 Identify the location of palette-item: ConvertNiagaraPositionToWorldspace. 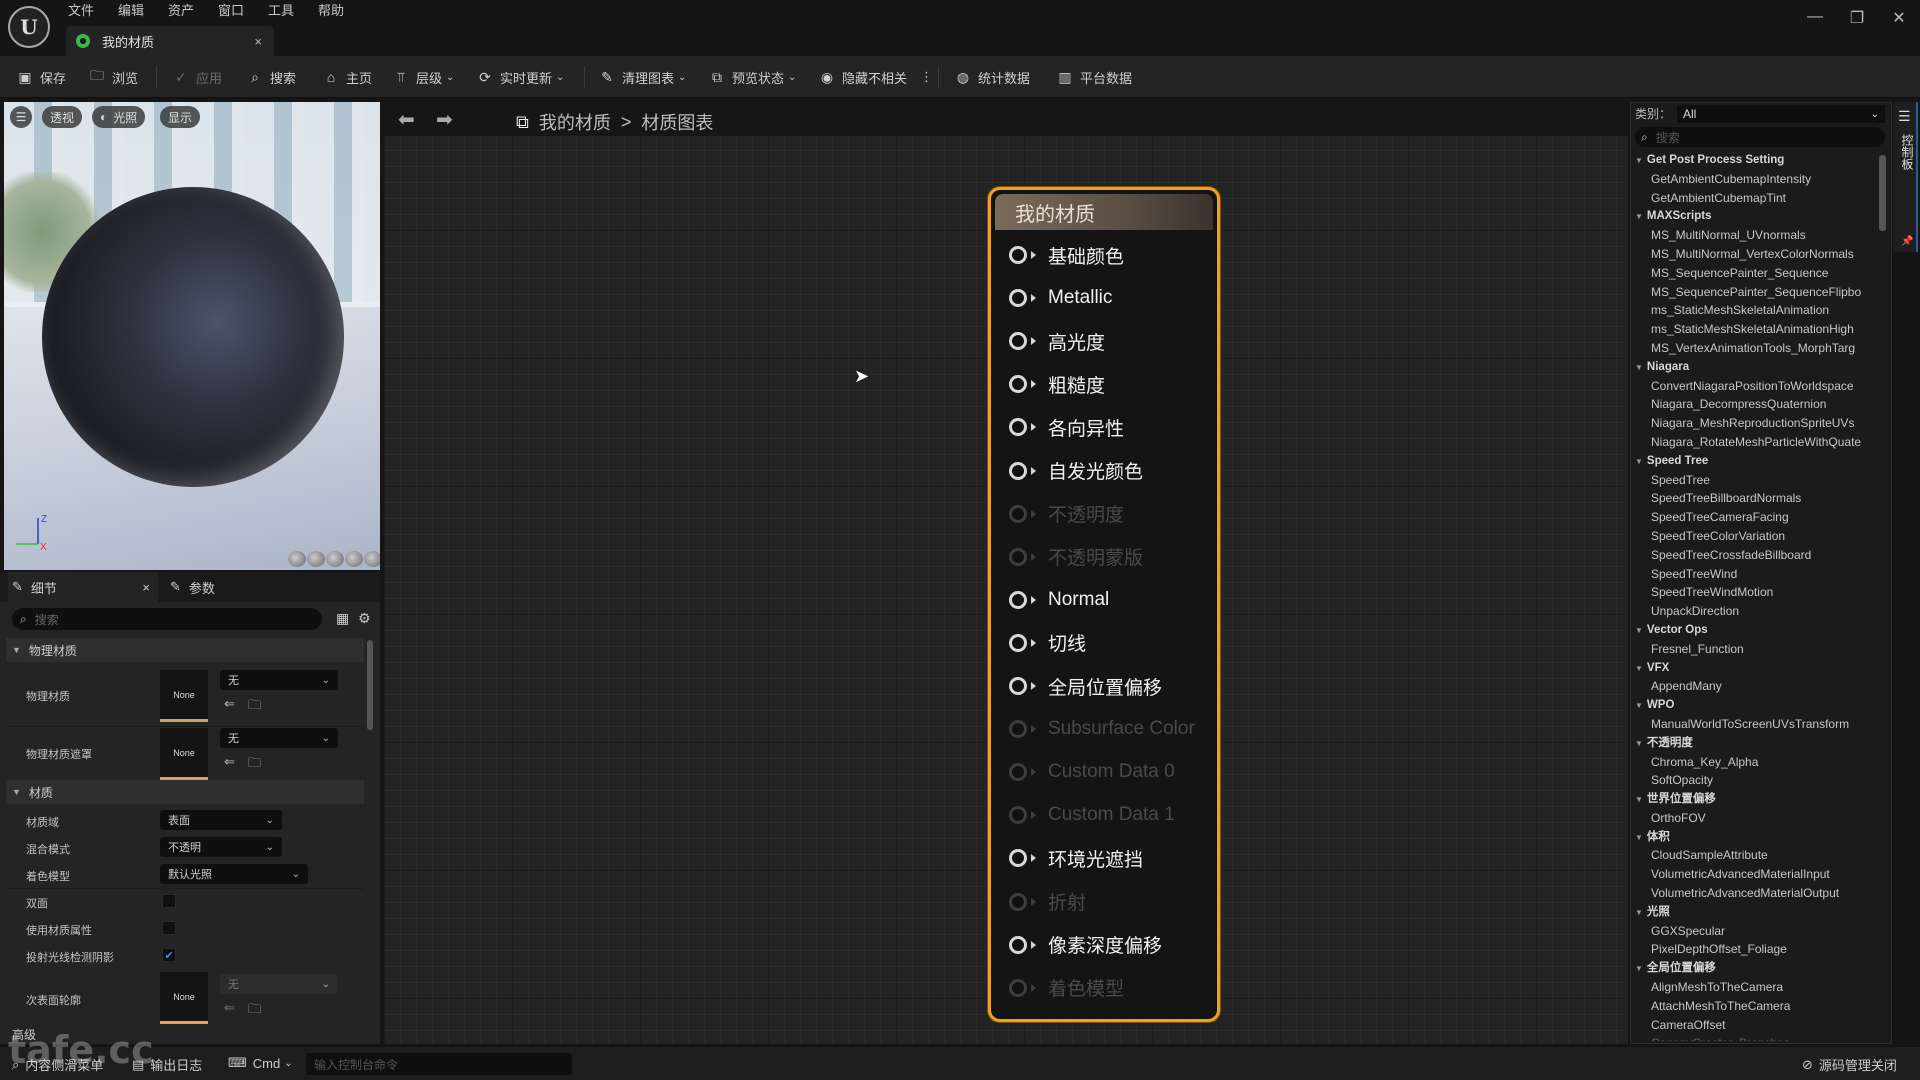
(1762, 386).